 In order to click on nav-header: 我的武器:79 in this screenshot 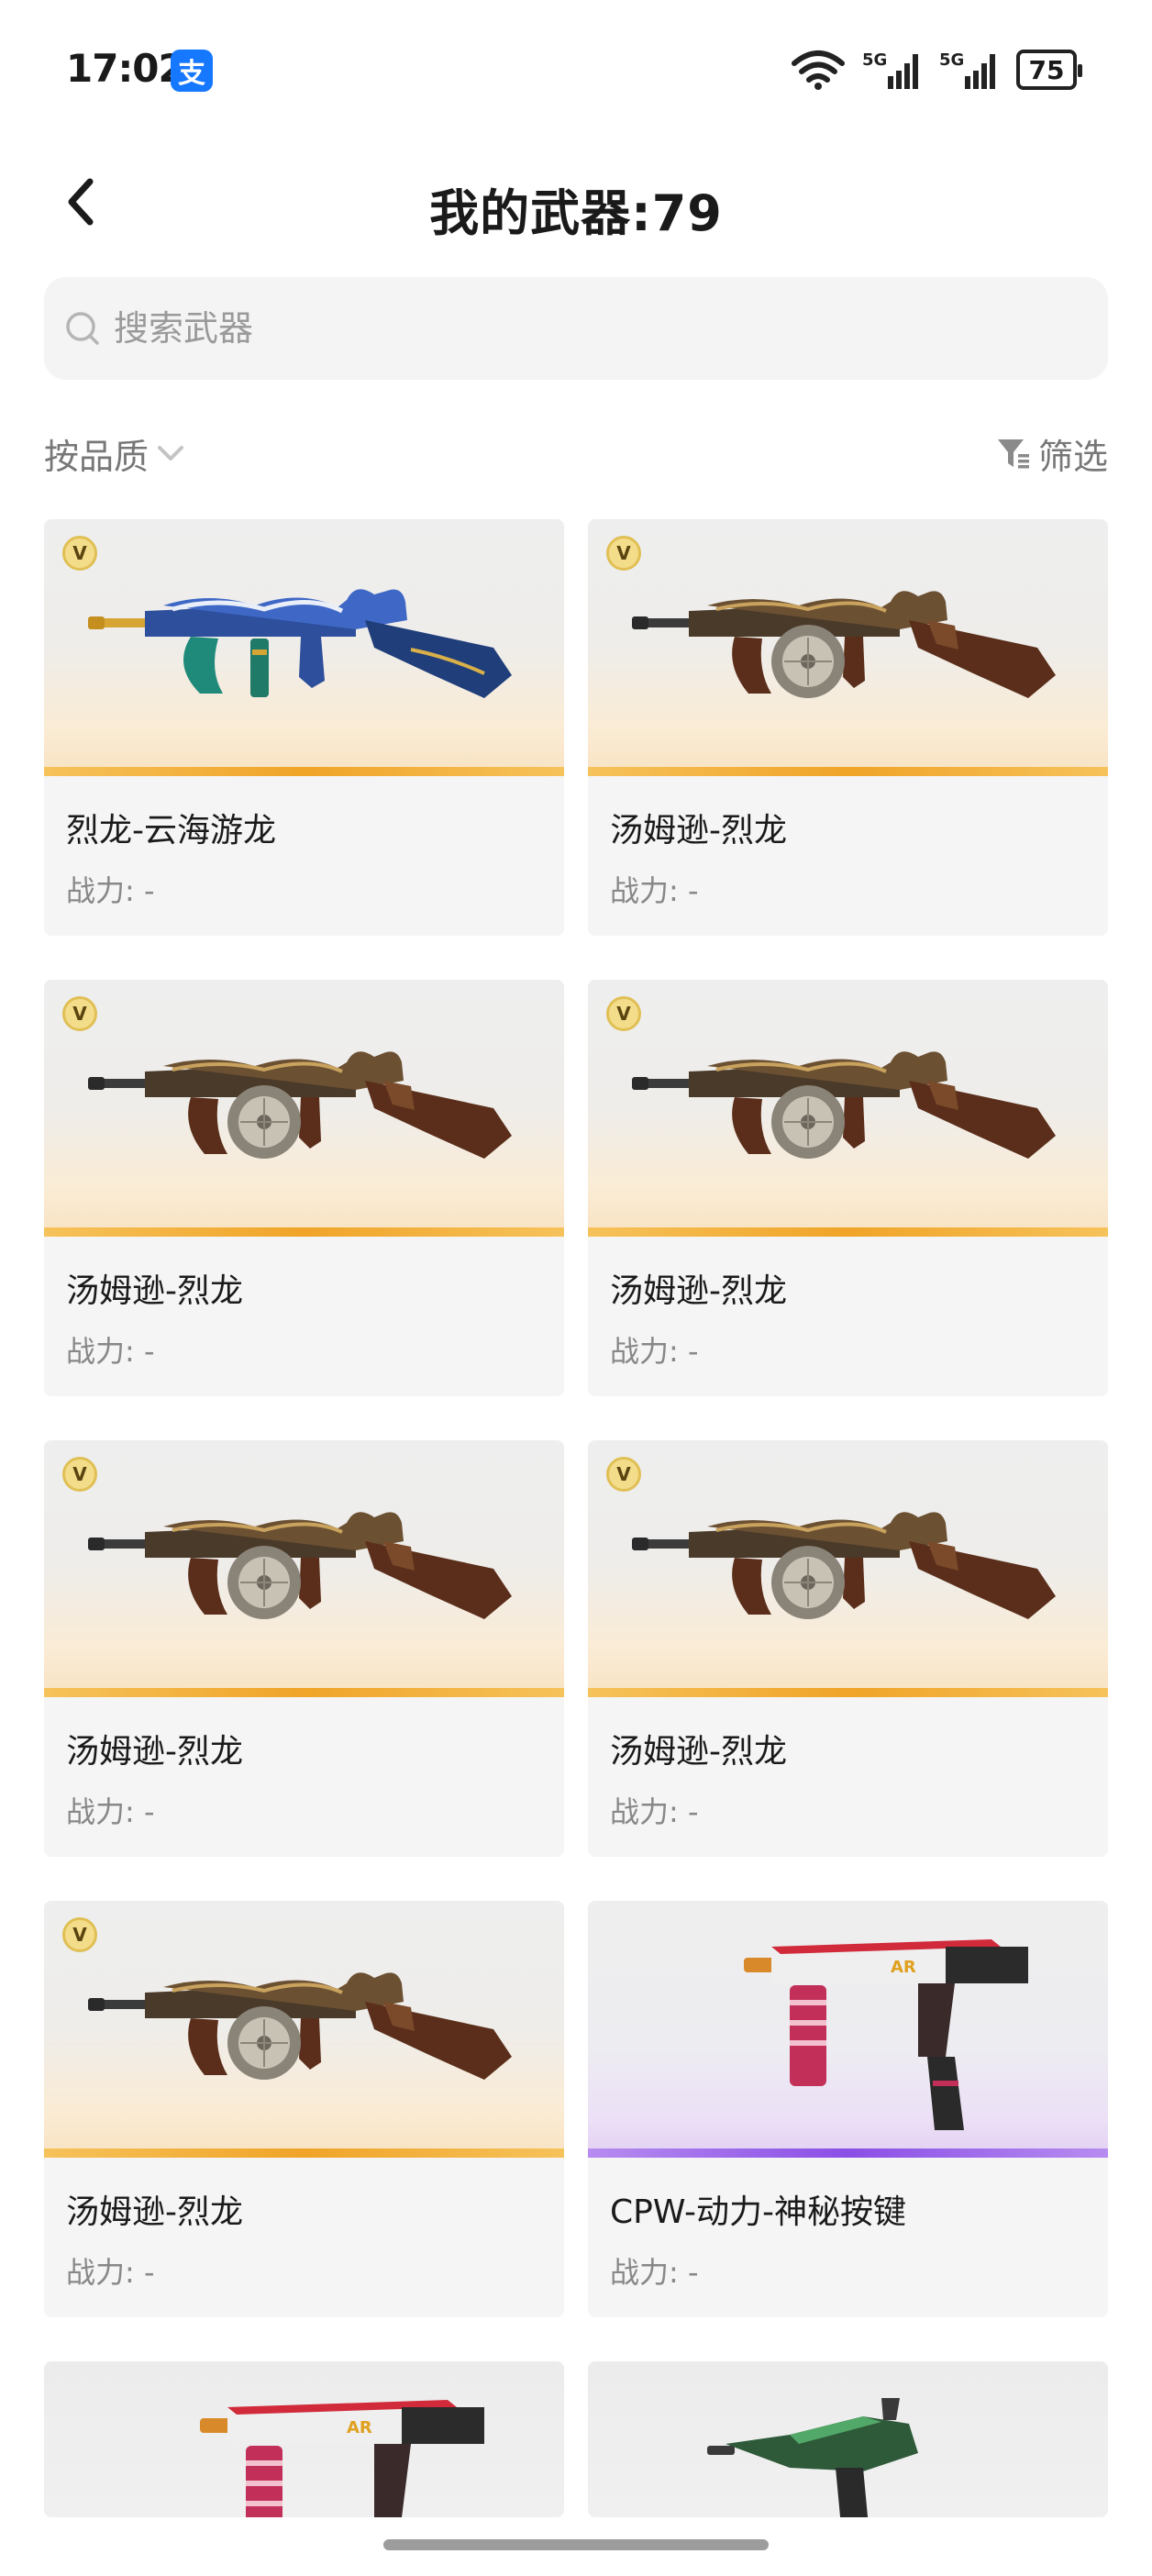, I will do `click(576, 202)`.